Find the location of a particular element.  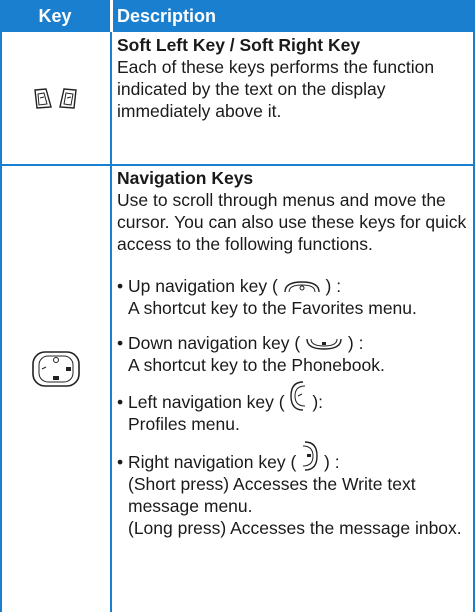

bullet-label: • Left navigation key ( is located at coordinates (201, 402).